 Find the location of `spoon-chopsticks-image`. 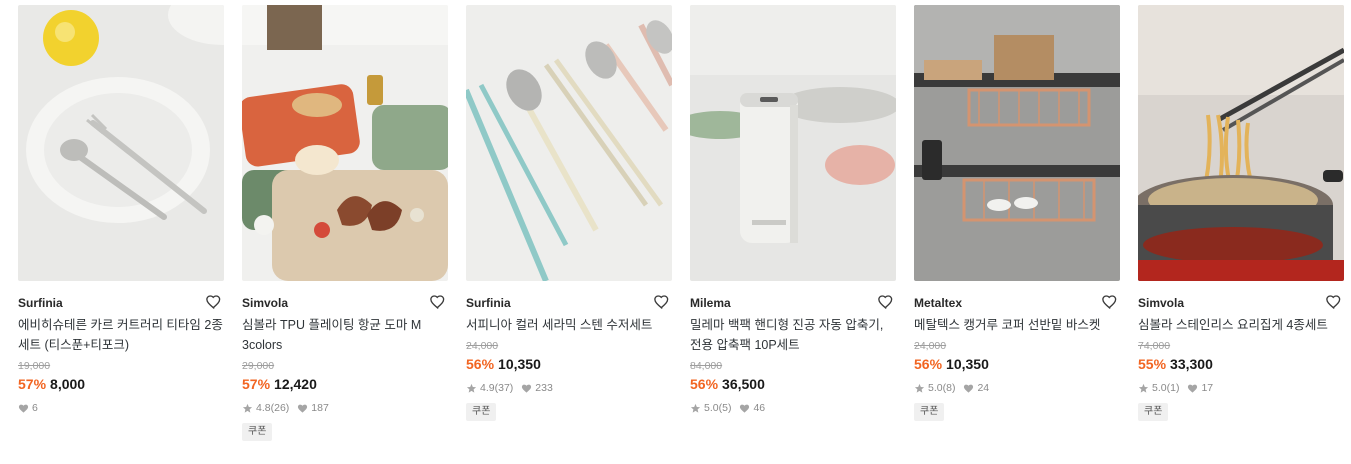

spoon-chopsticks-image is located at coordinates (569, 143).